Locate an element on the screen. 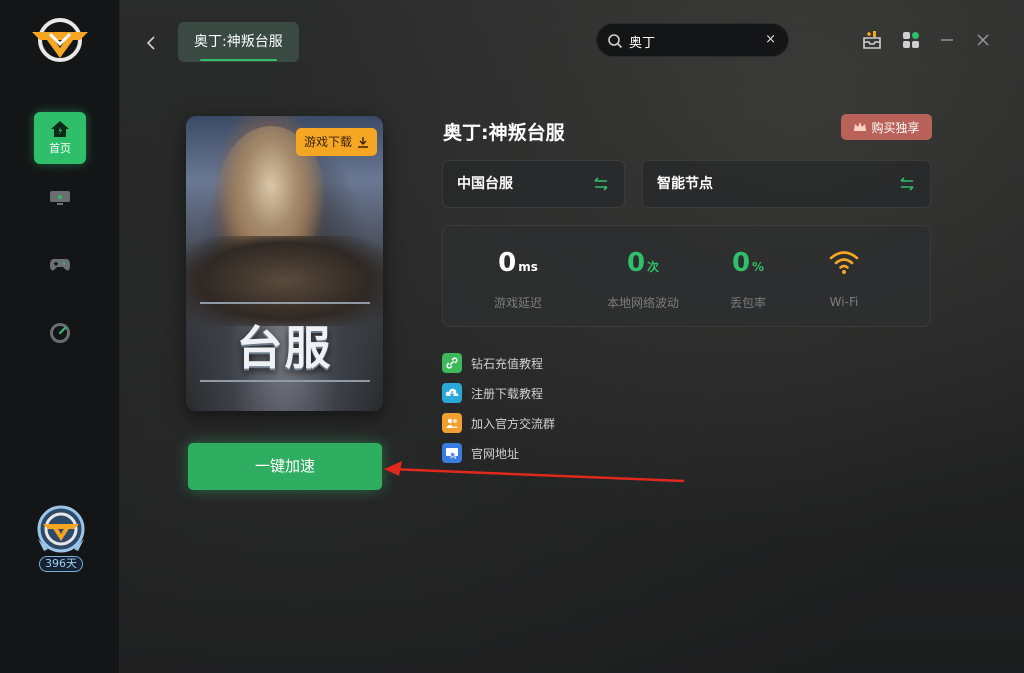 This screenshot has width=1024, height=673. close-icon is located at coordinates (983, 40).